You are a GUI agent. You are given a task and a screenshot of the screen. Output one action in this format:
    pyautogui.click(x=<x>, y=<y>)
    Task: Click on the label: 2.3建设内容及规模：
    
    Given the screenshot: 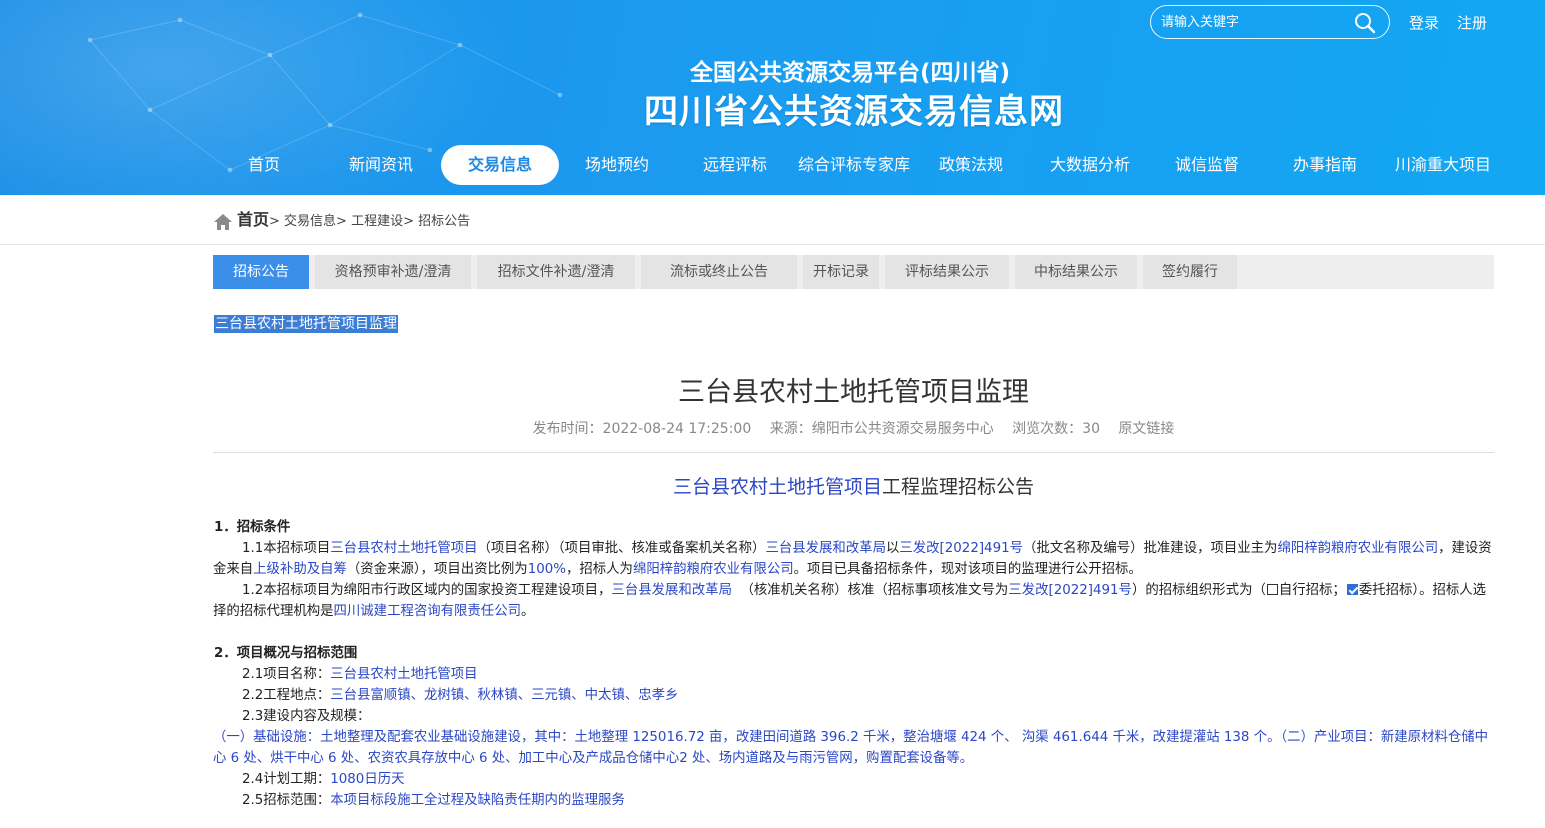 What is the action you would take?
    pyautogui.click(x=306, y=716)
    